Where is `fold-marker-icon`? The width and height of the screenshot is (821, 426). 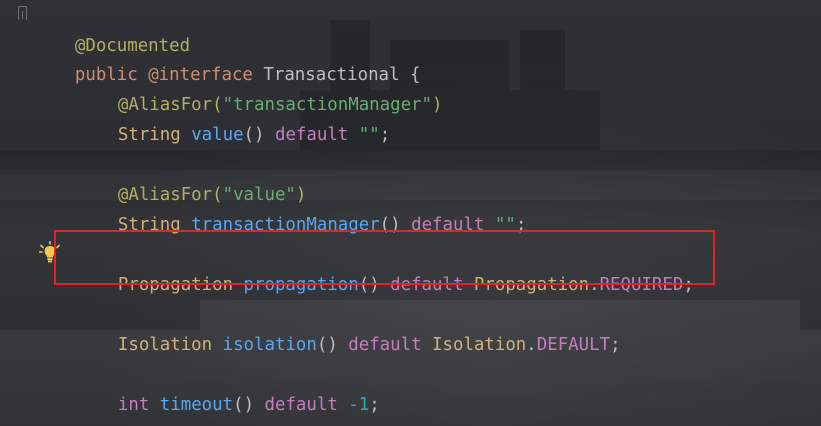
fold-marker-icon is located at coordinates (22, 13).